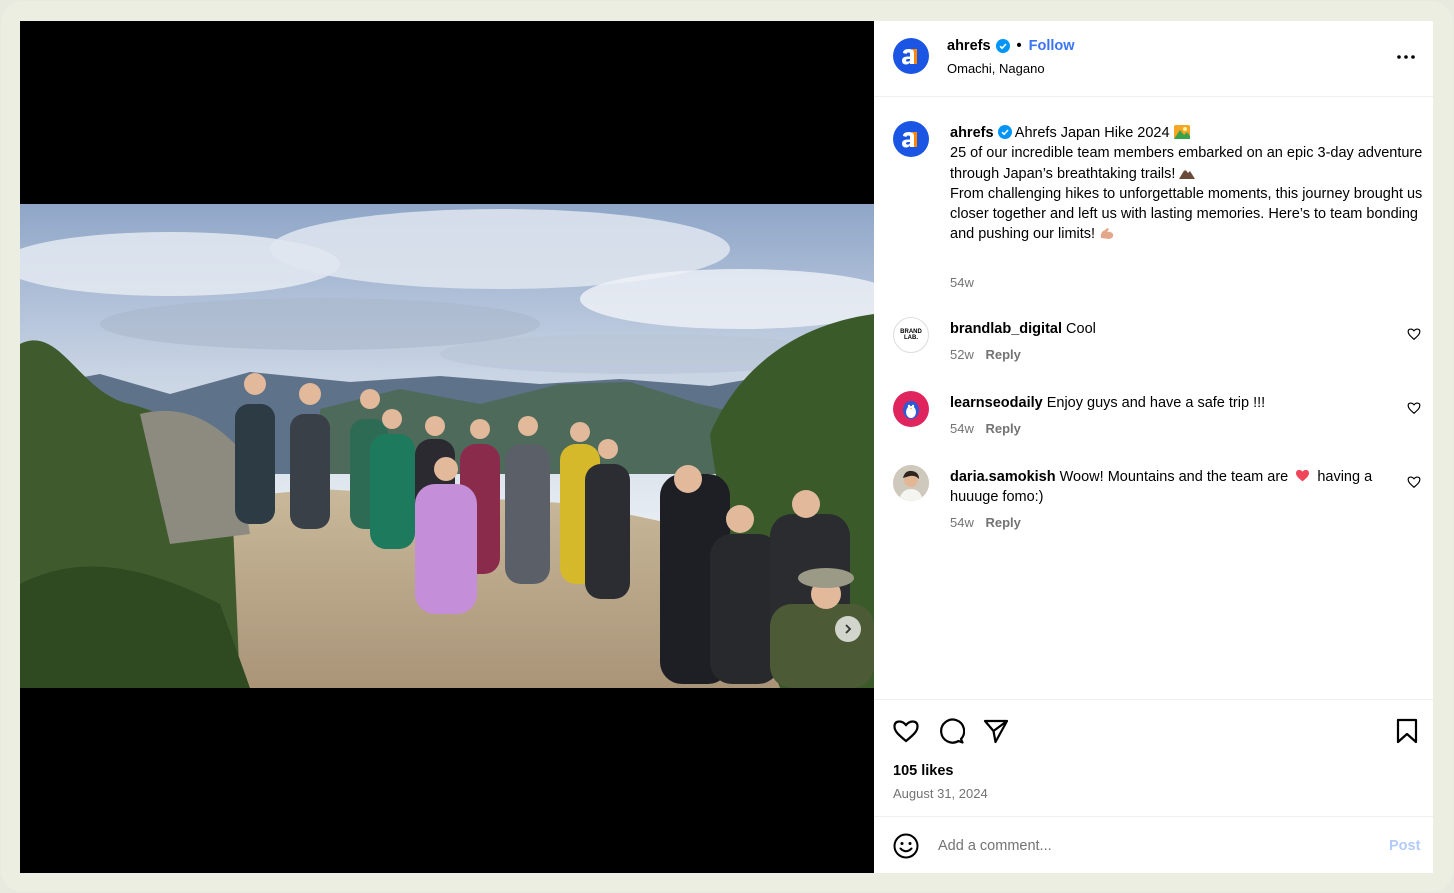 The height and width of the screenshot is (893, 1454). What do you see at coordinates (1181, 132) in the screenshot?
I see `sunrise-emoji-icon` at bounding box center [1181, 132].